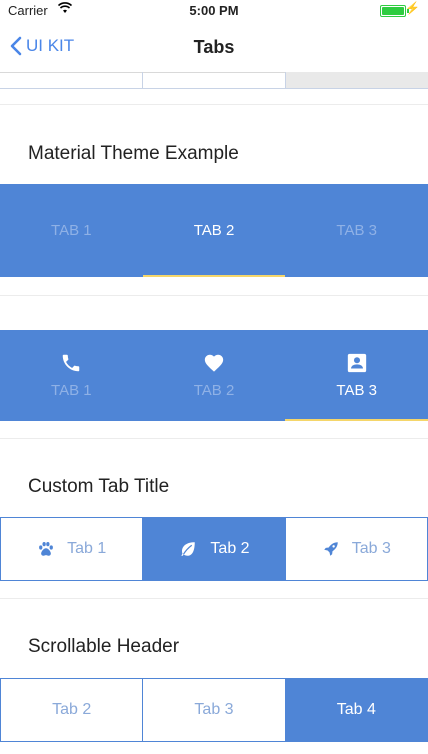 This screenshot has width=428, height=754. I want to click on paw-icon, so click(46, 549).